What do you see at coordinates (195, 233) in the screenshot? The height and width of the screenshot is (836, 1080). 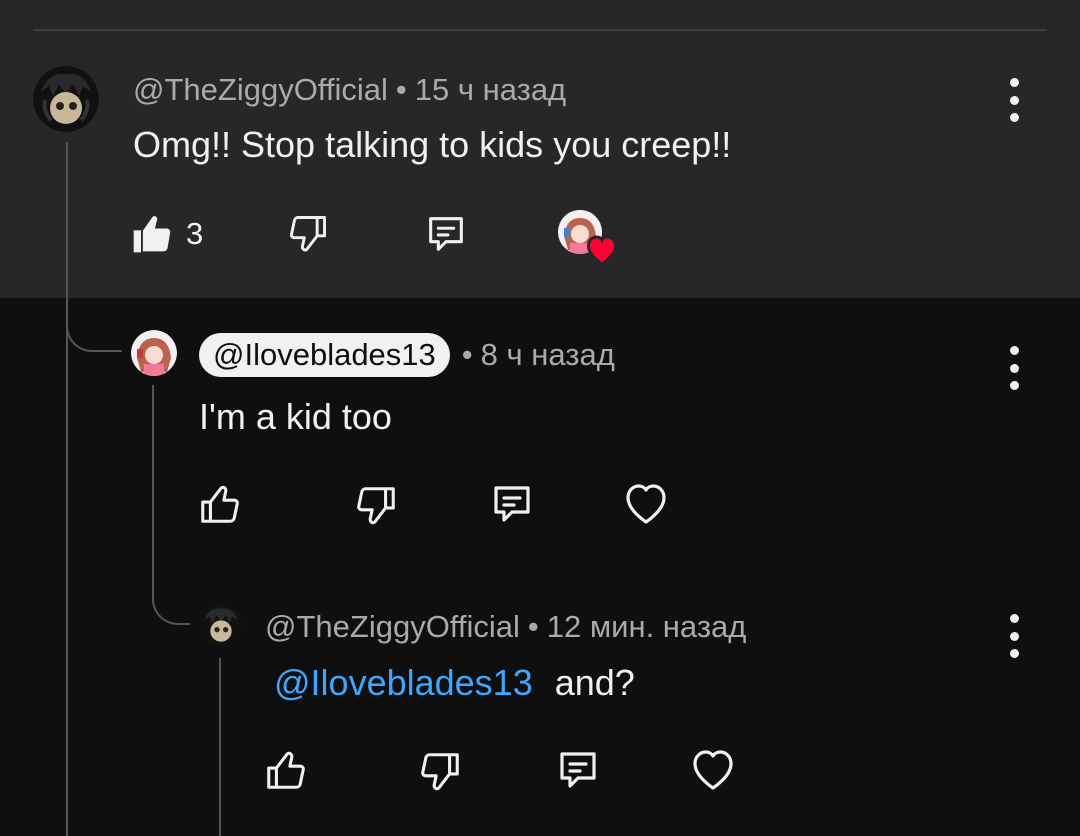 I see `like-count: 3` at bounding box center [195, 233].